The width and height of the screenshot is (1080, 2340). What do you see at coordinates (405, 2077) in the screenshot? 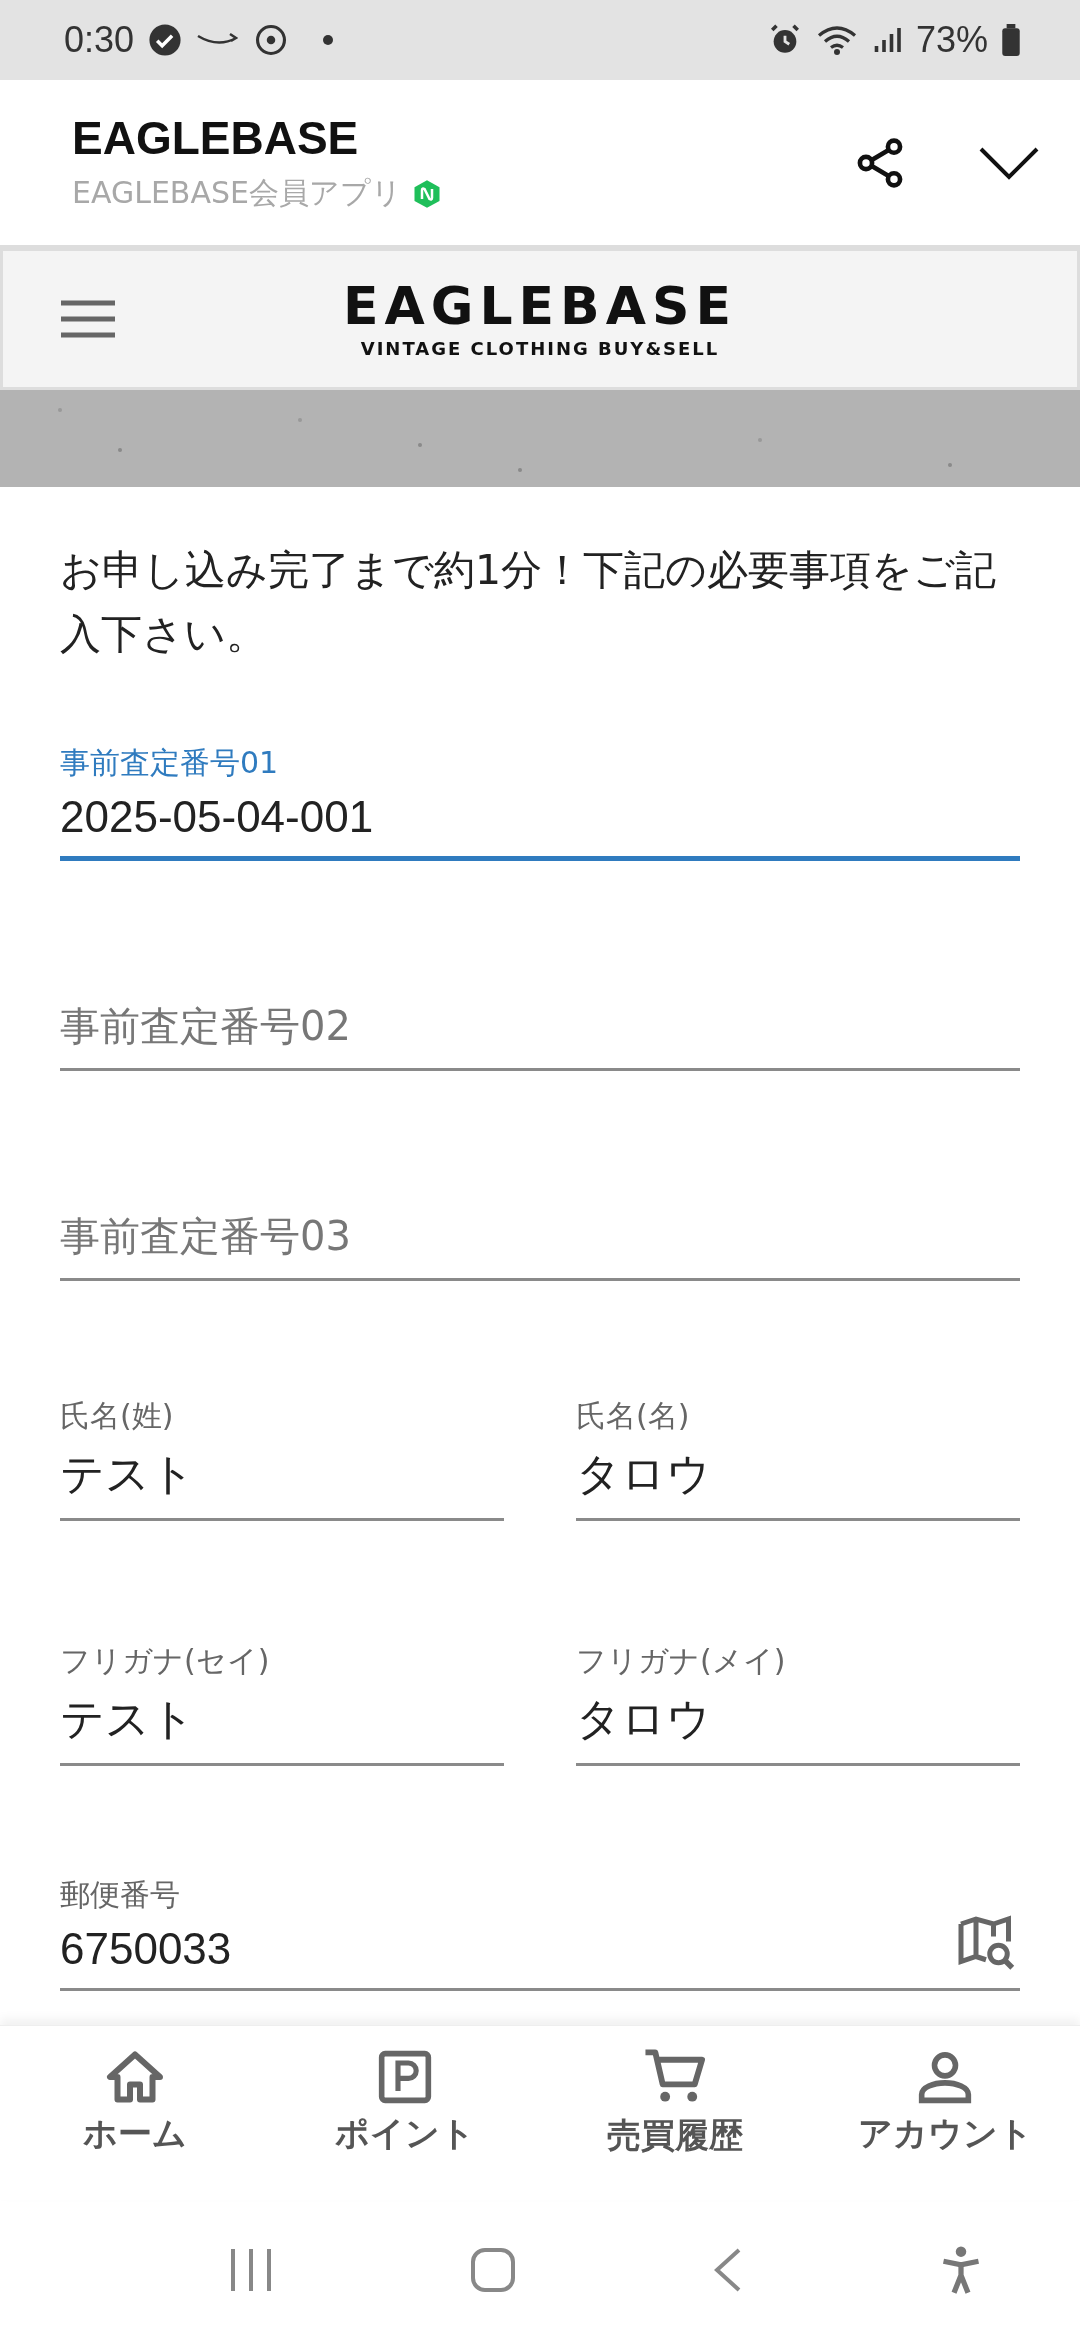
I see `parking-icon` at bounding box center [405, 2077].